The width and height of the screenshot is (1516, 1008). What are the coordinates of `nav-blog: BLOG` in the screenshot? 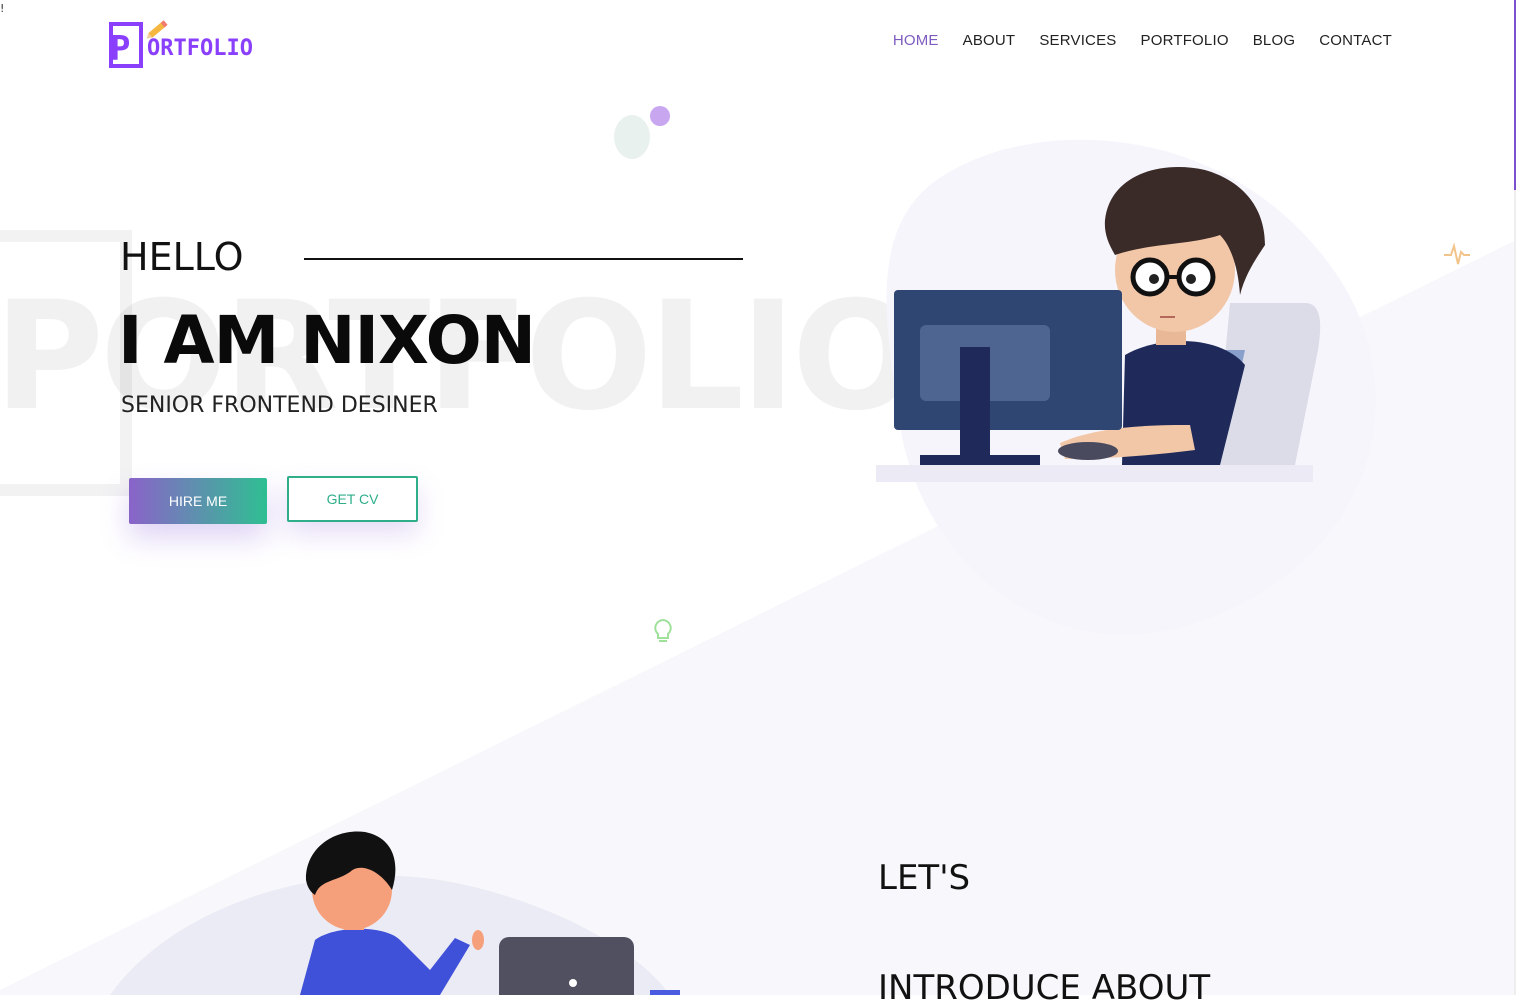 It's located at (1274, 40).